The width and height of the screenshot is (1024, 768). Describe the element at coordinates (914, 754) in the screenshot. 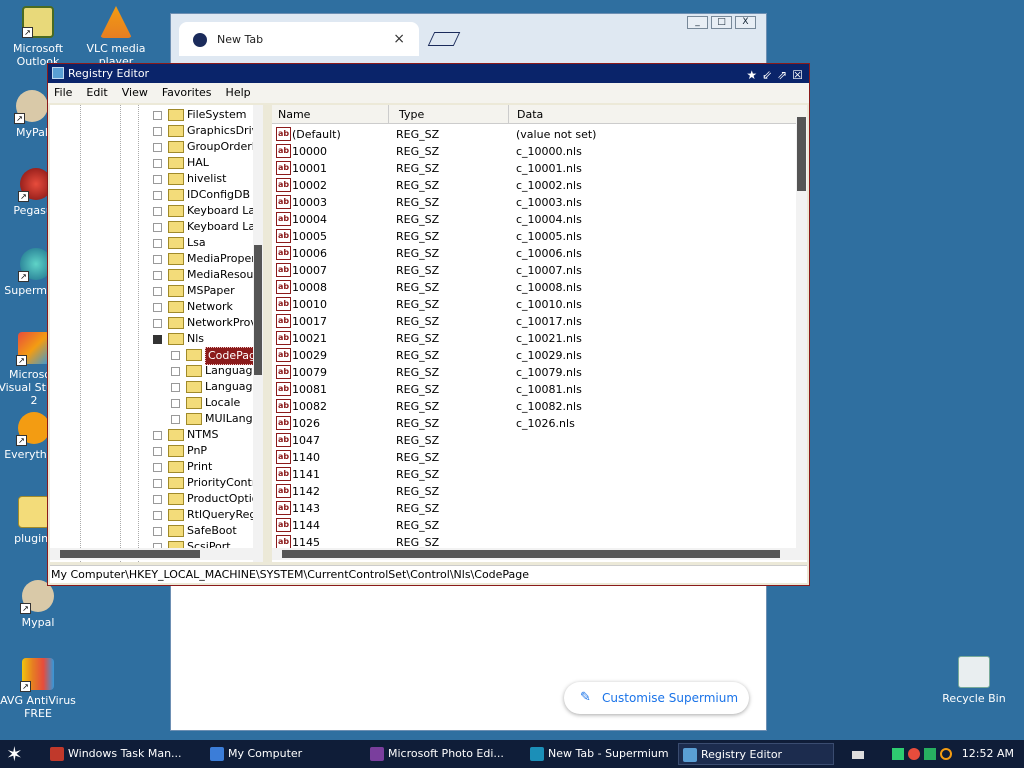

I see `tray-red-icon` at that location.